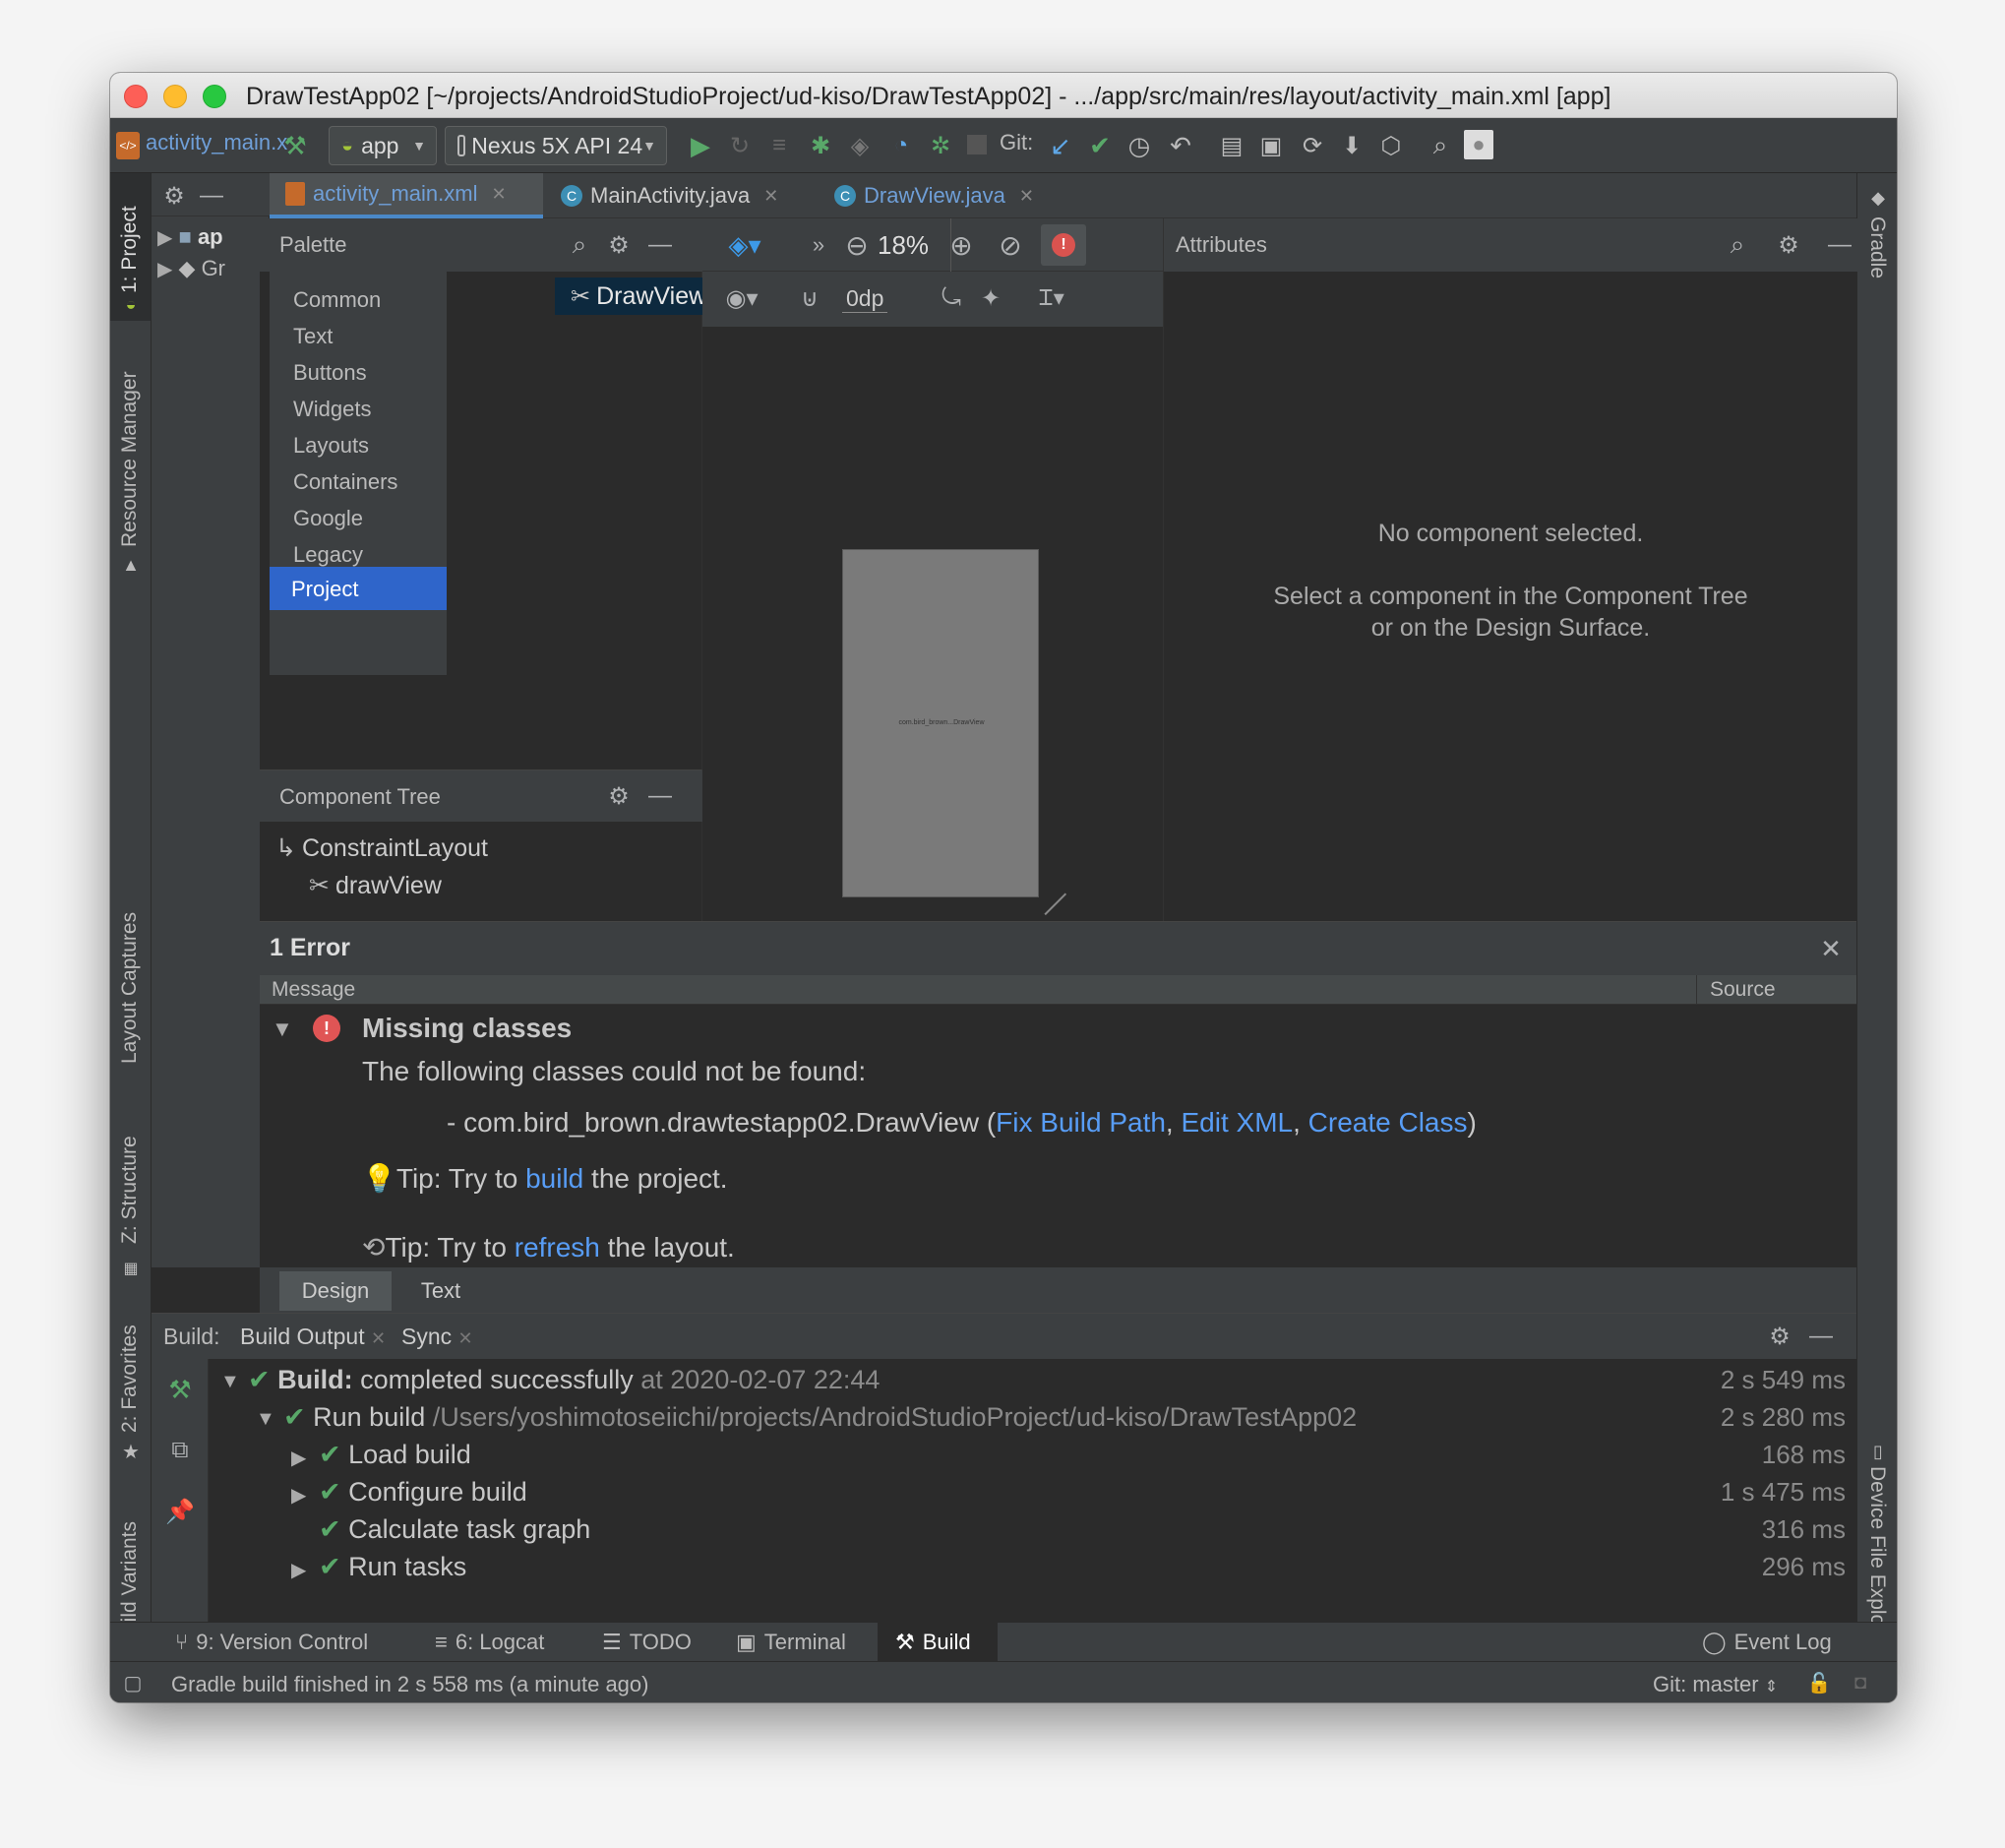 The image size is (2005, 1848). What do you see at coordinates (130, 1175) in the screenshot?
I see `tool-tab-structure: Z: Structure` at bounding box center [130, 1175].